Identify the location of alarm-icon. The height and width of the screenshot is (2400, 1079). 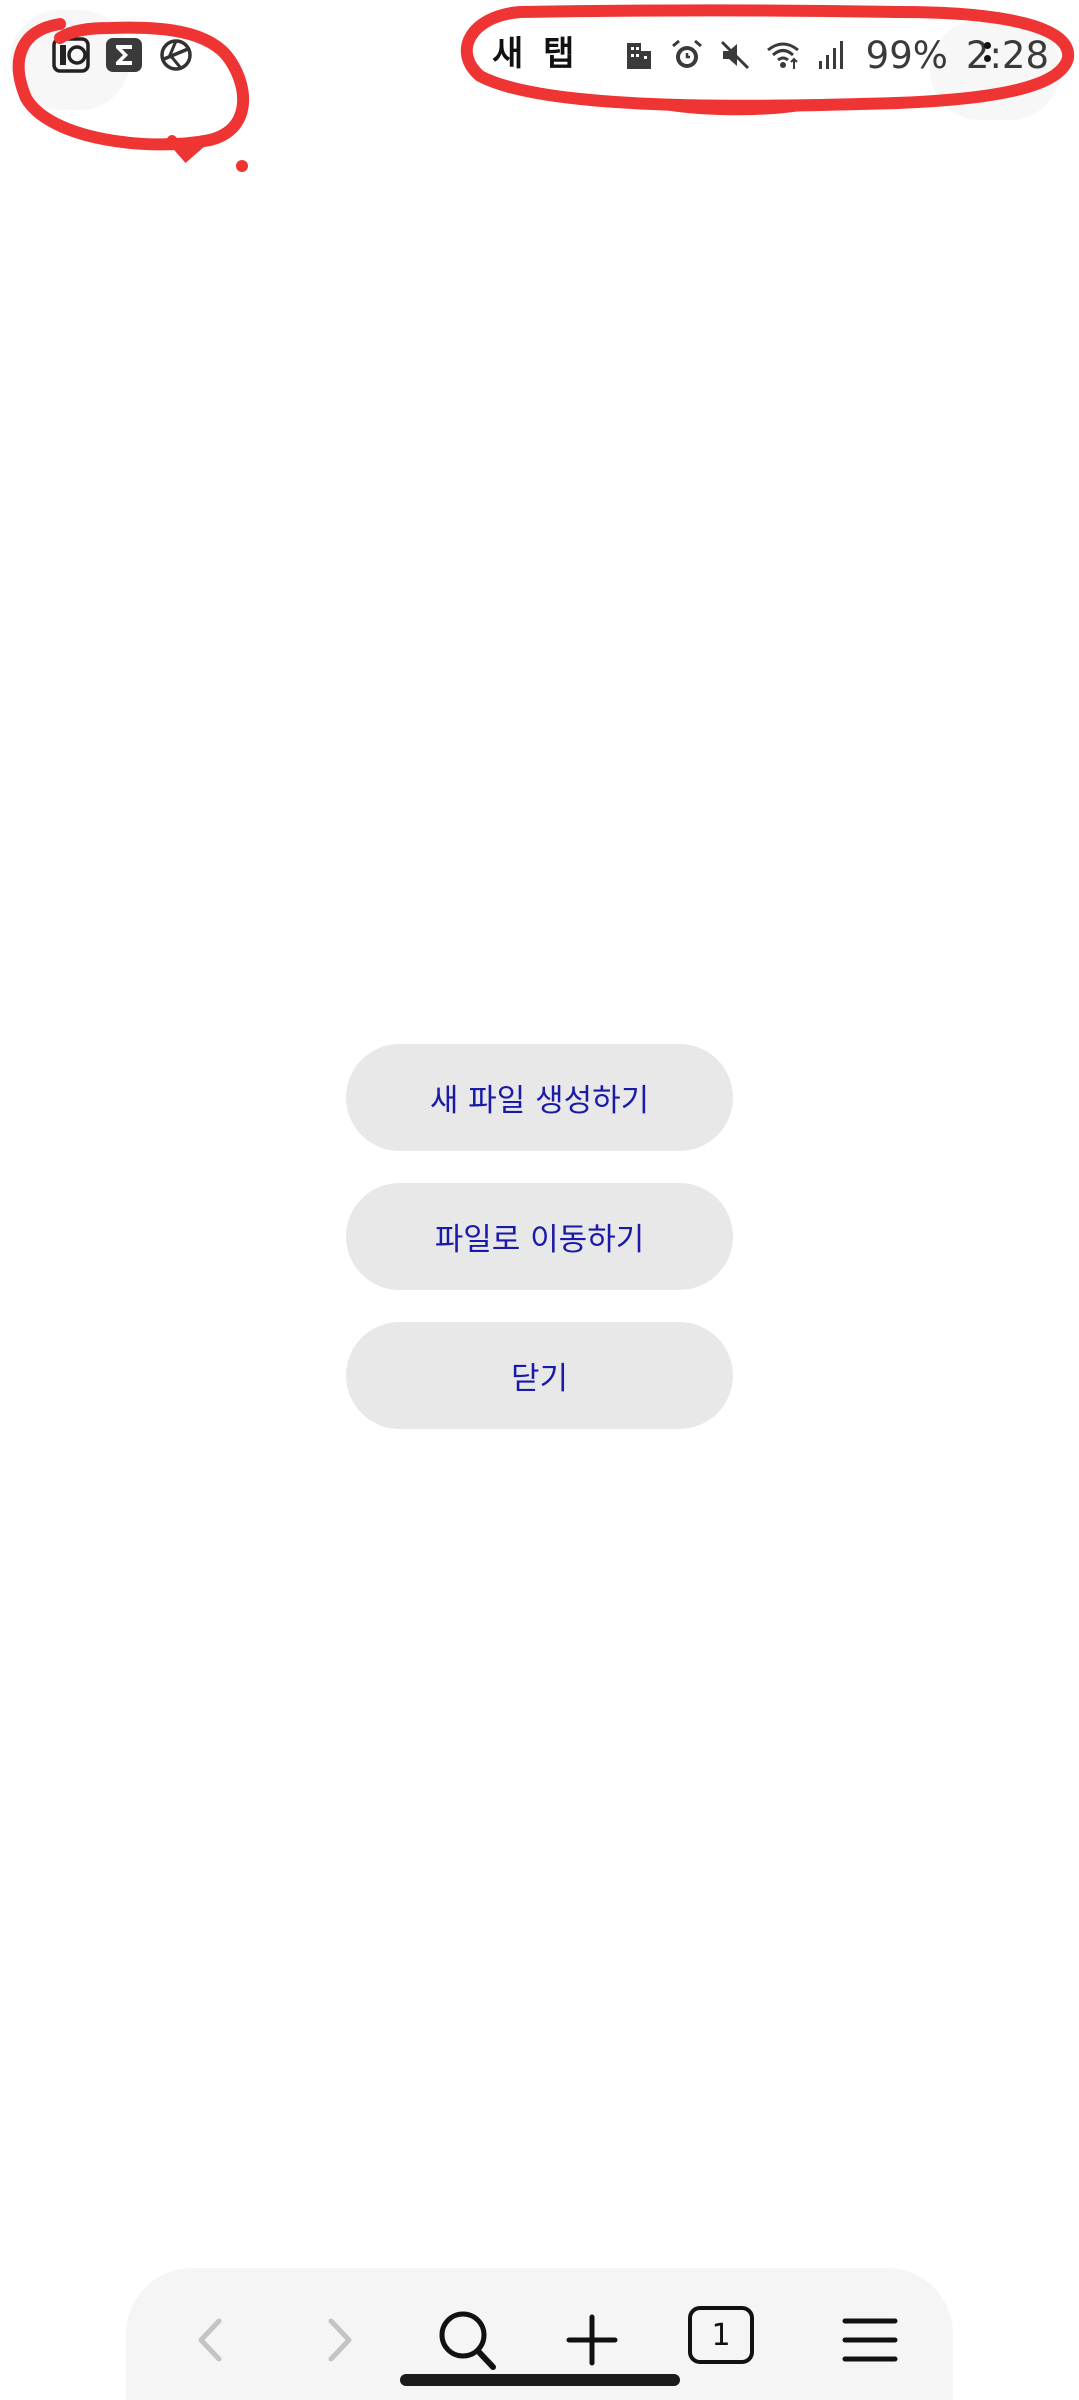
(687, 55).